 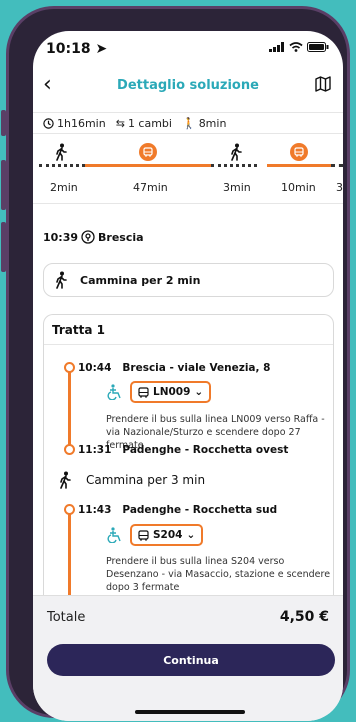 What do you see at coordinates (298, 187) in the screenshot?
I see `leg-duration: 10min` at bounding box center [298, 187].